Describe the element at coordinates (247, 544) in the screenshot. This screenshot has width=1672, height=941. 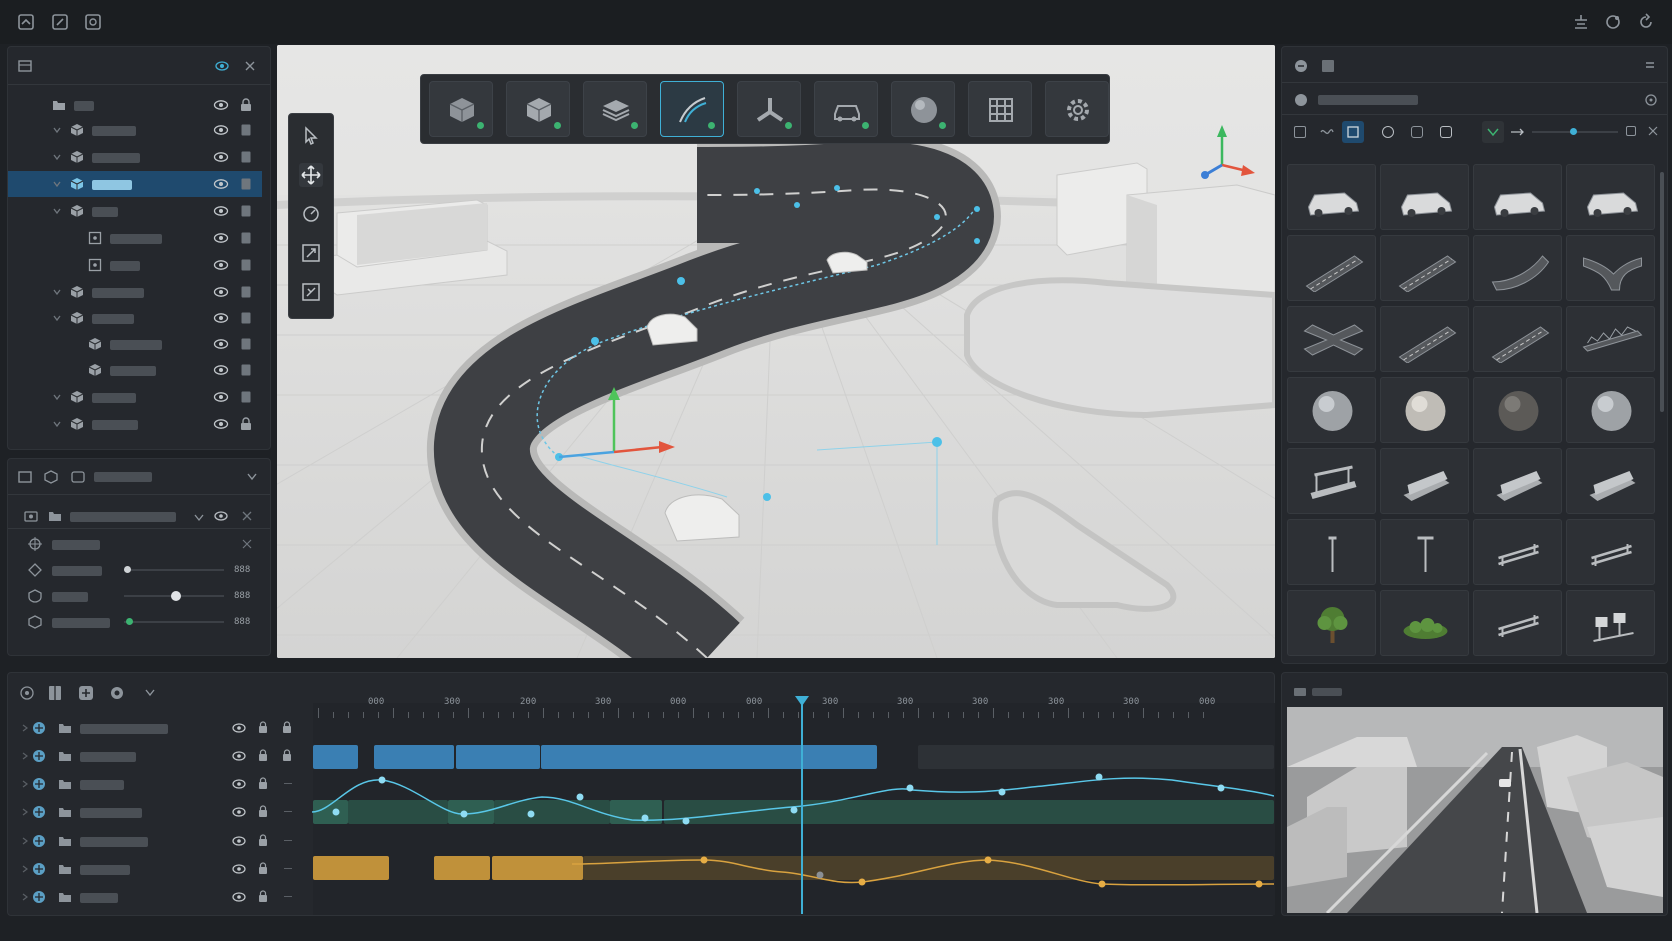
I see `reset-icon` at that location.